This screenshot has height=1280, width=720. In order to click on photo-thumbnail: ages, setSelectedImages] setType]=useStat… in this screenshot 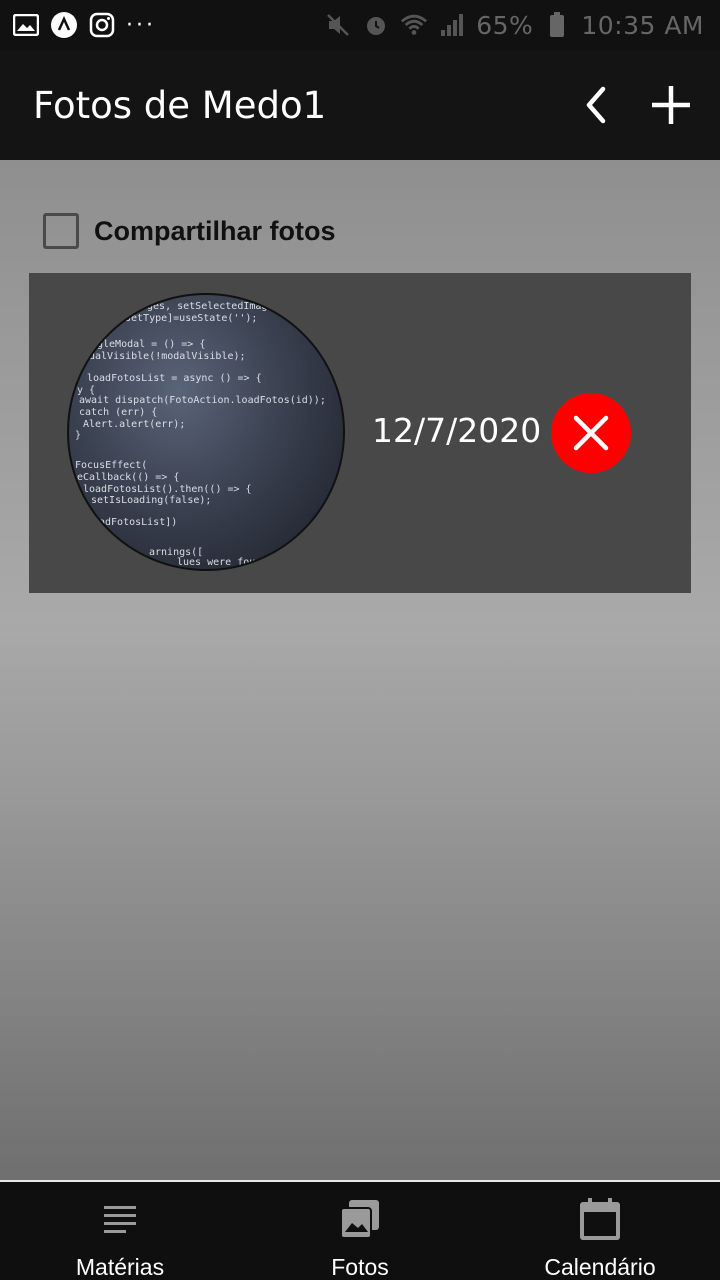, I will do `click(206, 432)`.